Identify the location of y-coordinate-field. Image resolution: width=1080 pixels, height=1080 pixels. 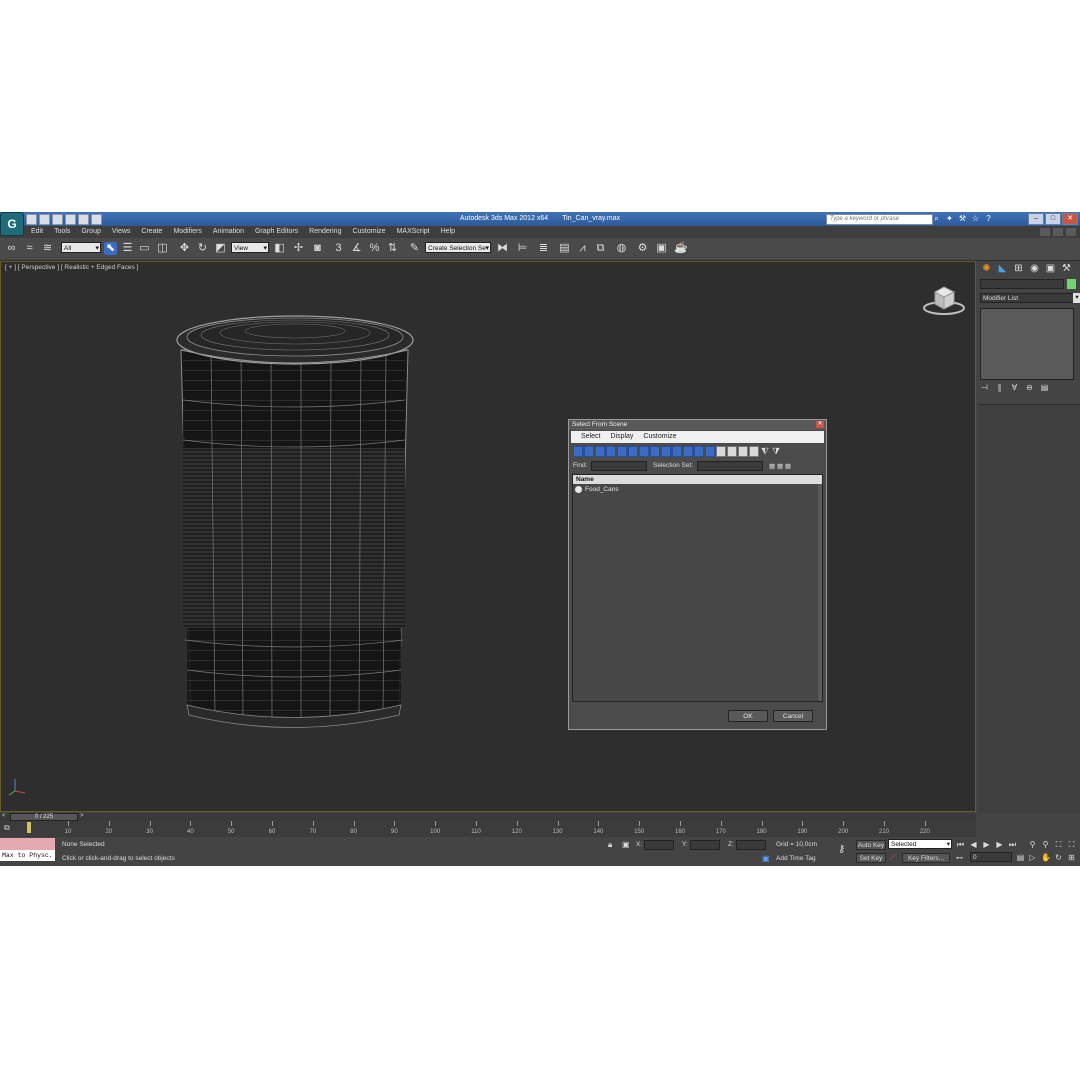
(705, 845).